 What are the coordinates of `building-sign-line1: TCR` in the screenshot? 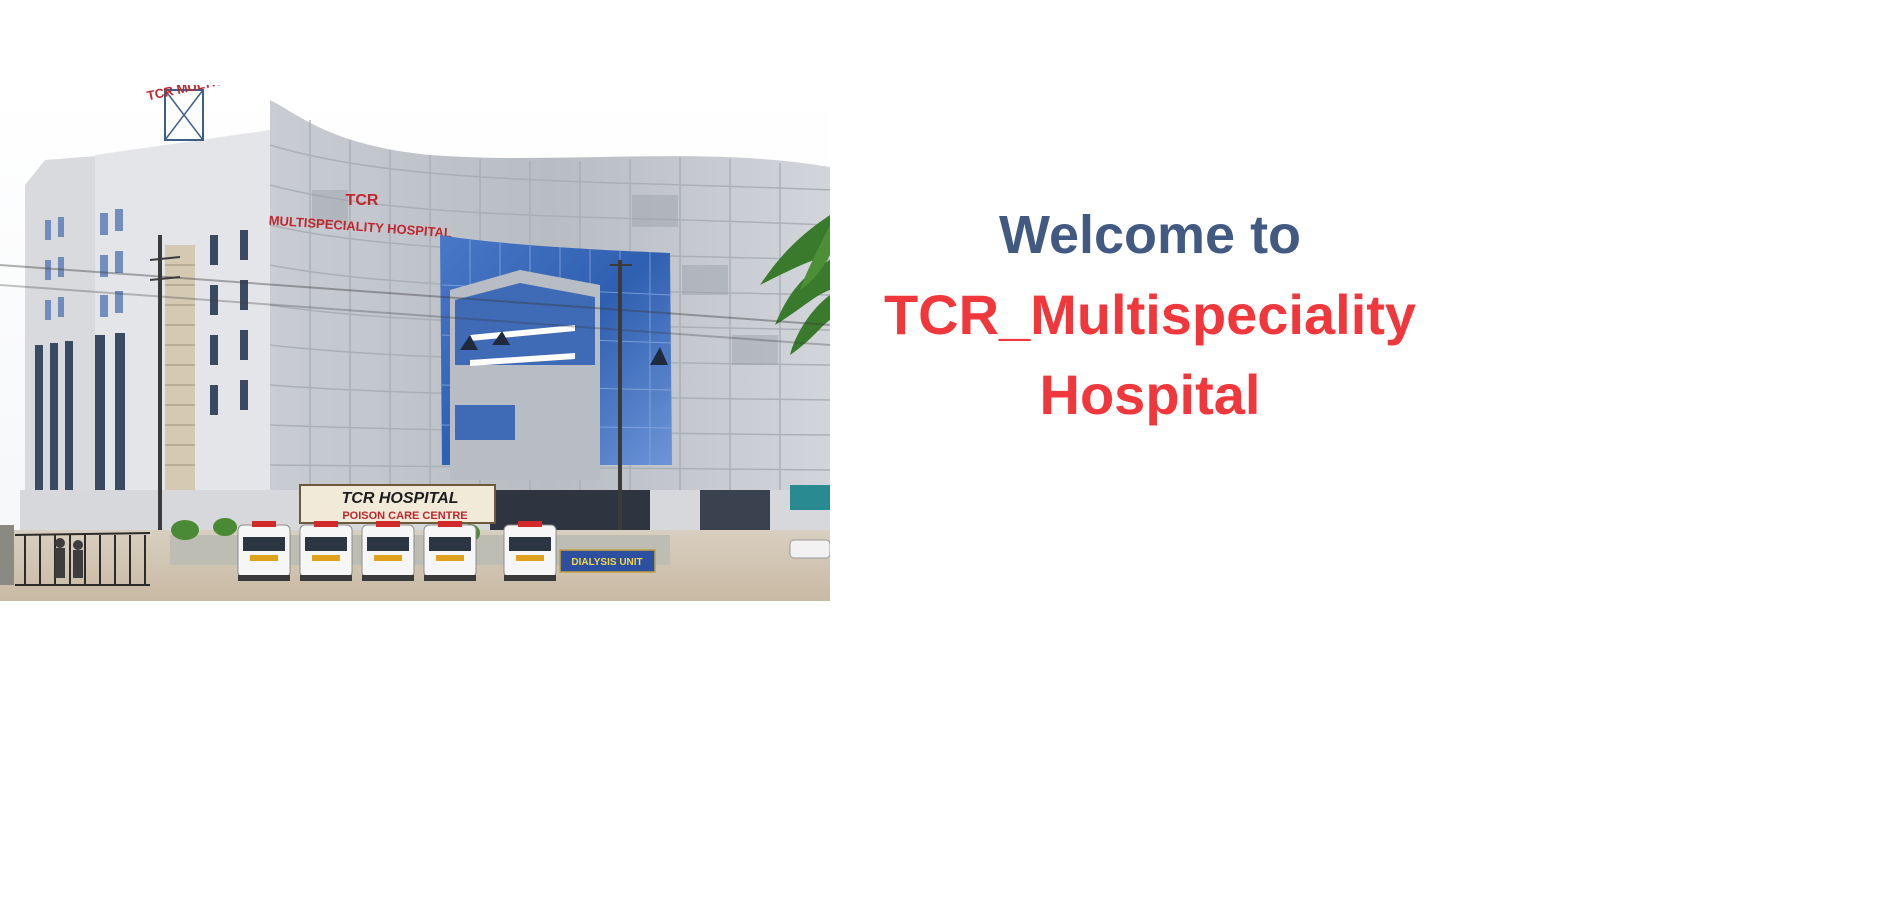 It's located at (362, 200).